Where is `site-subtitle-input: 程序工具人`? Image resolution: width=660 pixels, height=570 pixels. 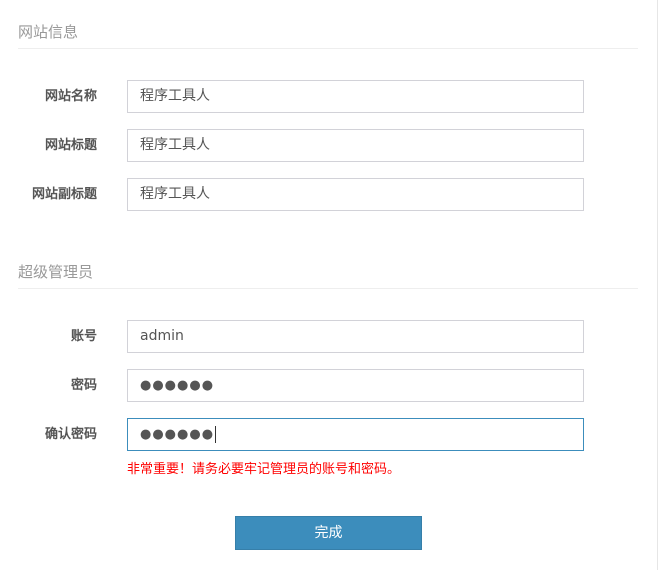
site-subtitle-input: 程序工具人 is located at coordinates (355, 194).